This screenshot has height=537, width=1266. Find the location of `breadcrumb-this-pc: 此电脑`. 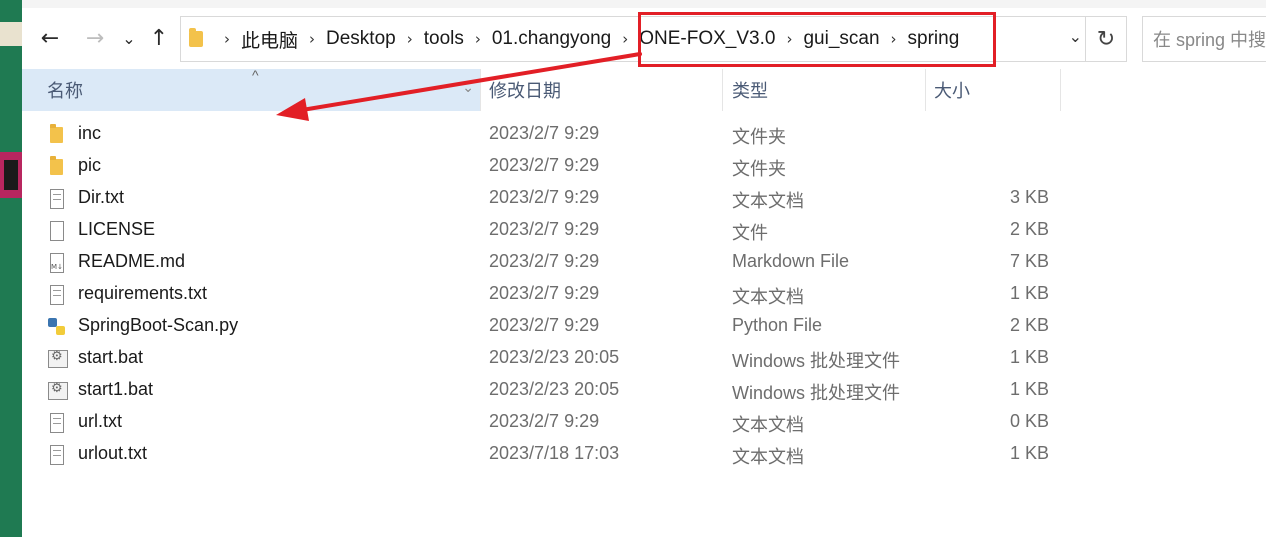

breadcrumb-this-pc: 此电脑 is located at coordinates (269, 39).